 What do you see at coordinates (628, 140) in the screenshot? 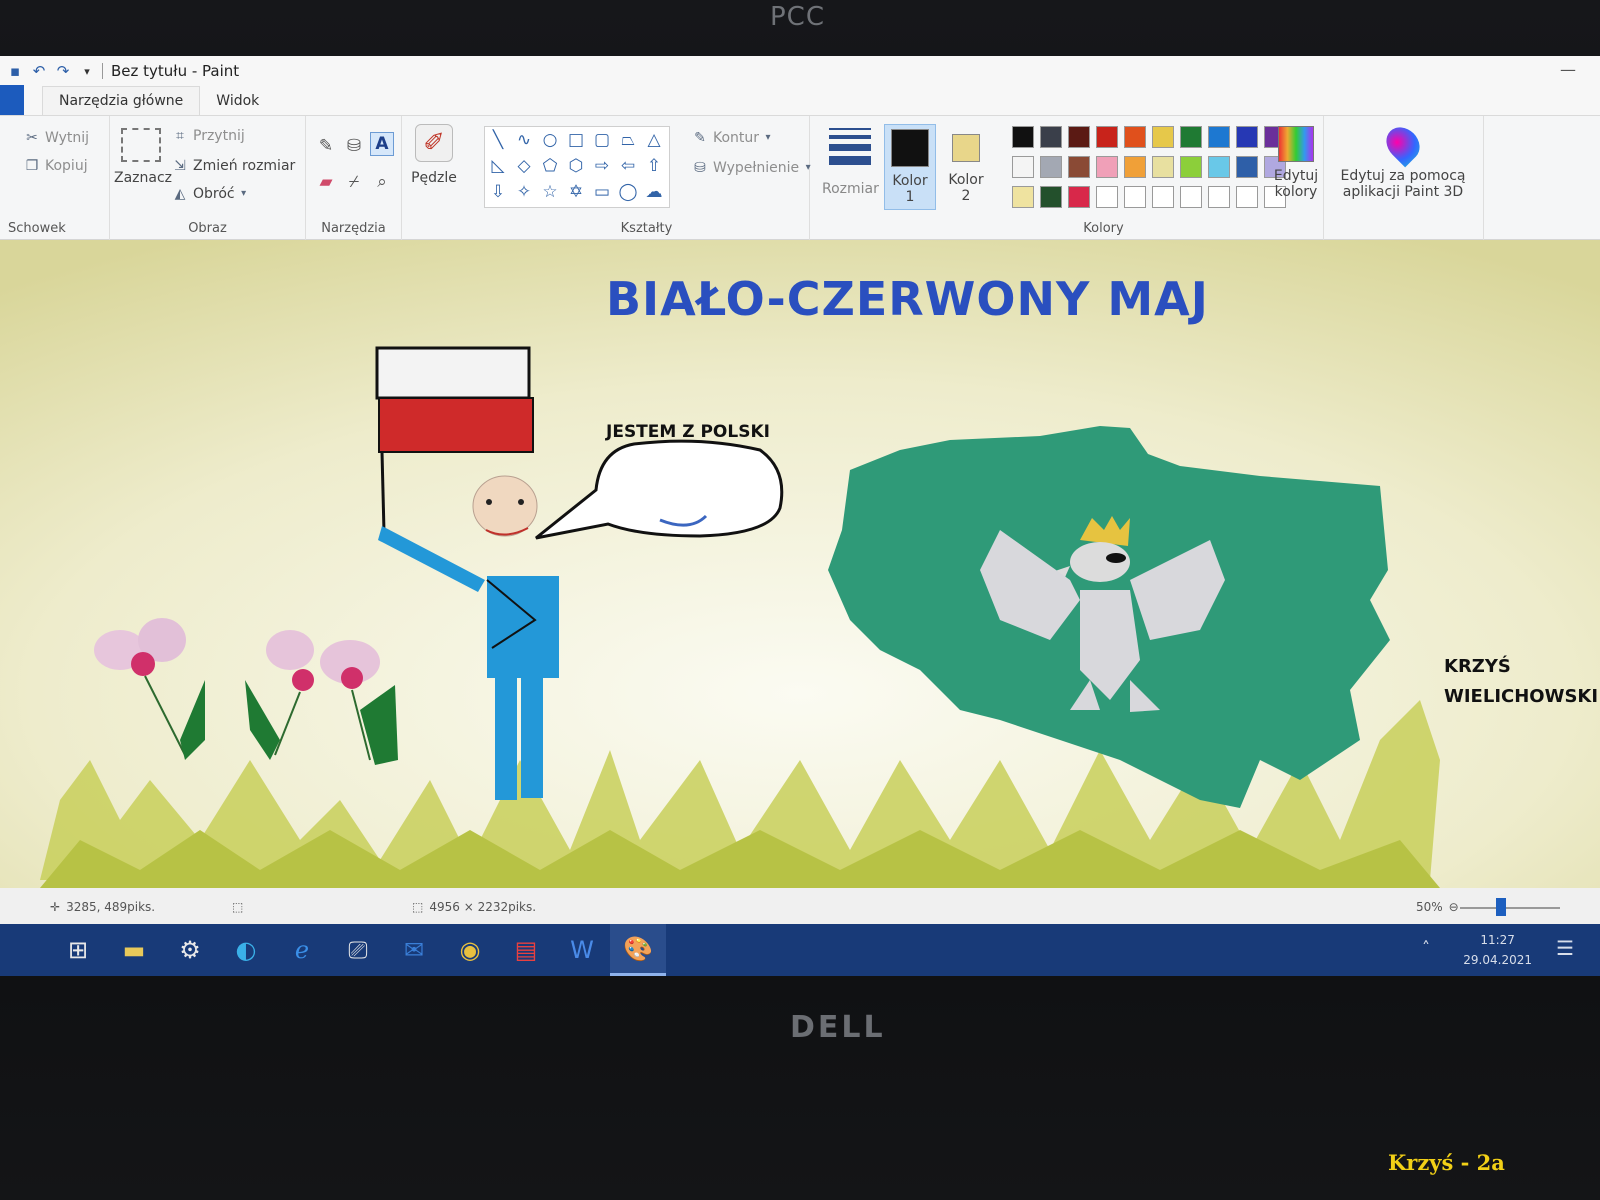
I see `polygon-shape-icon: ⏢` at bounding box center [628, 140].